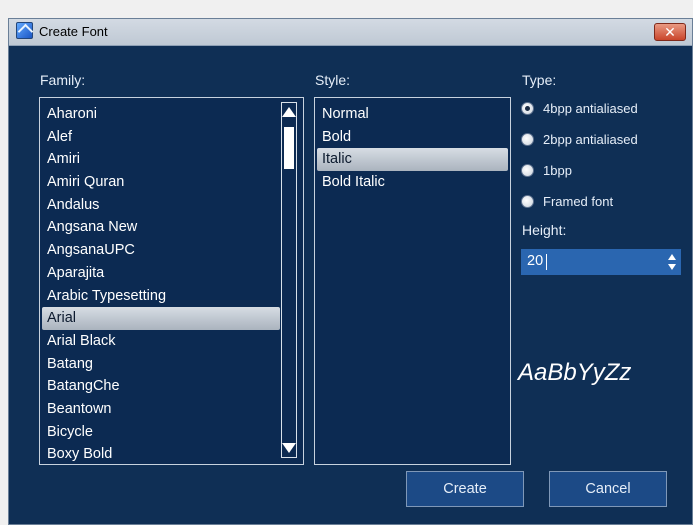  Describe the element at coordinates (608, 489) in the screenshot. I see `cancel-button: Cancel` at that location.